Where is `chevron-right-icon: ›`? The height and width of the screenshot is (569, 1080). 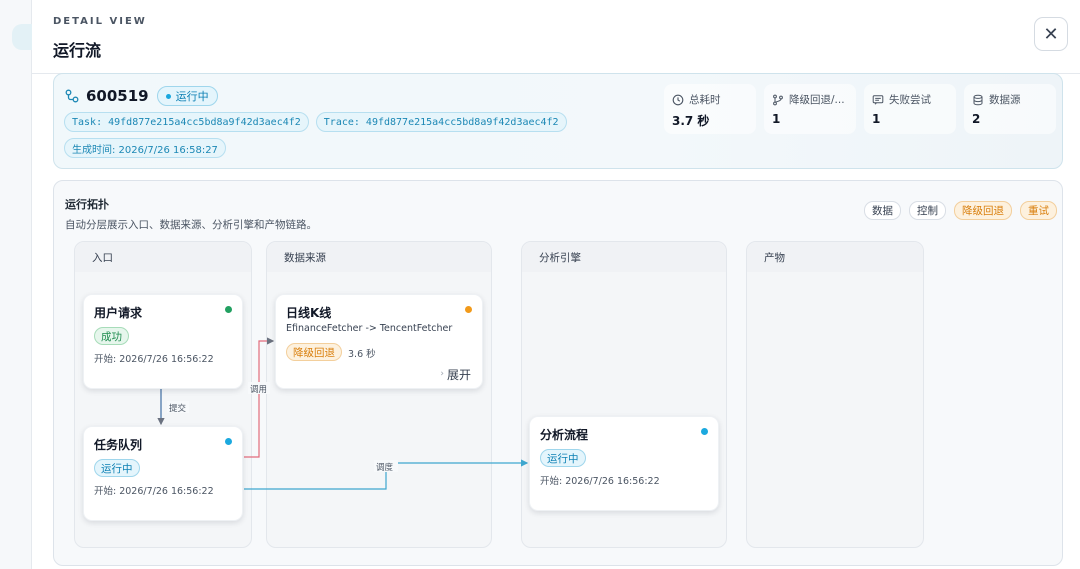
chevron-right-icon: › is located at coordinates (442, 374).